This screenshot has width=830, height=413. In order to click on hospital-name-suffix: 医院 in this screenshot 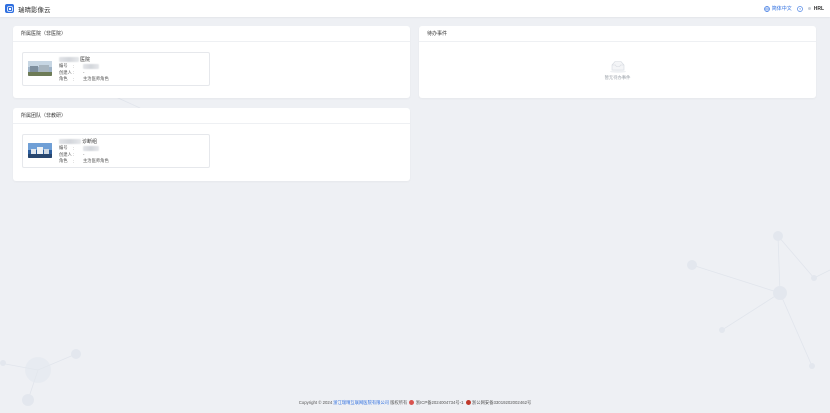, I will do `click(85, 60)`.